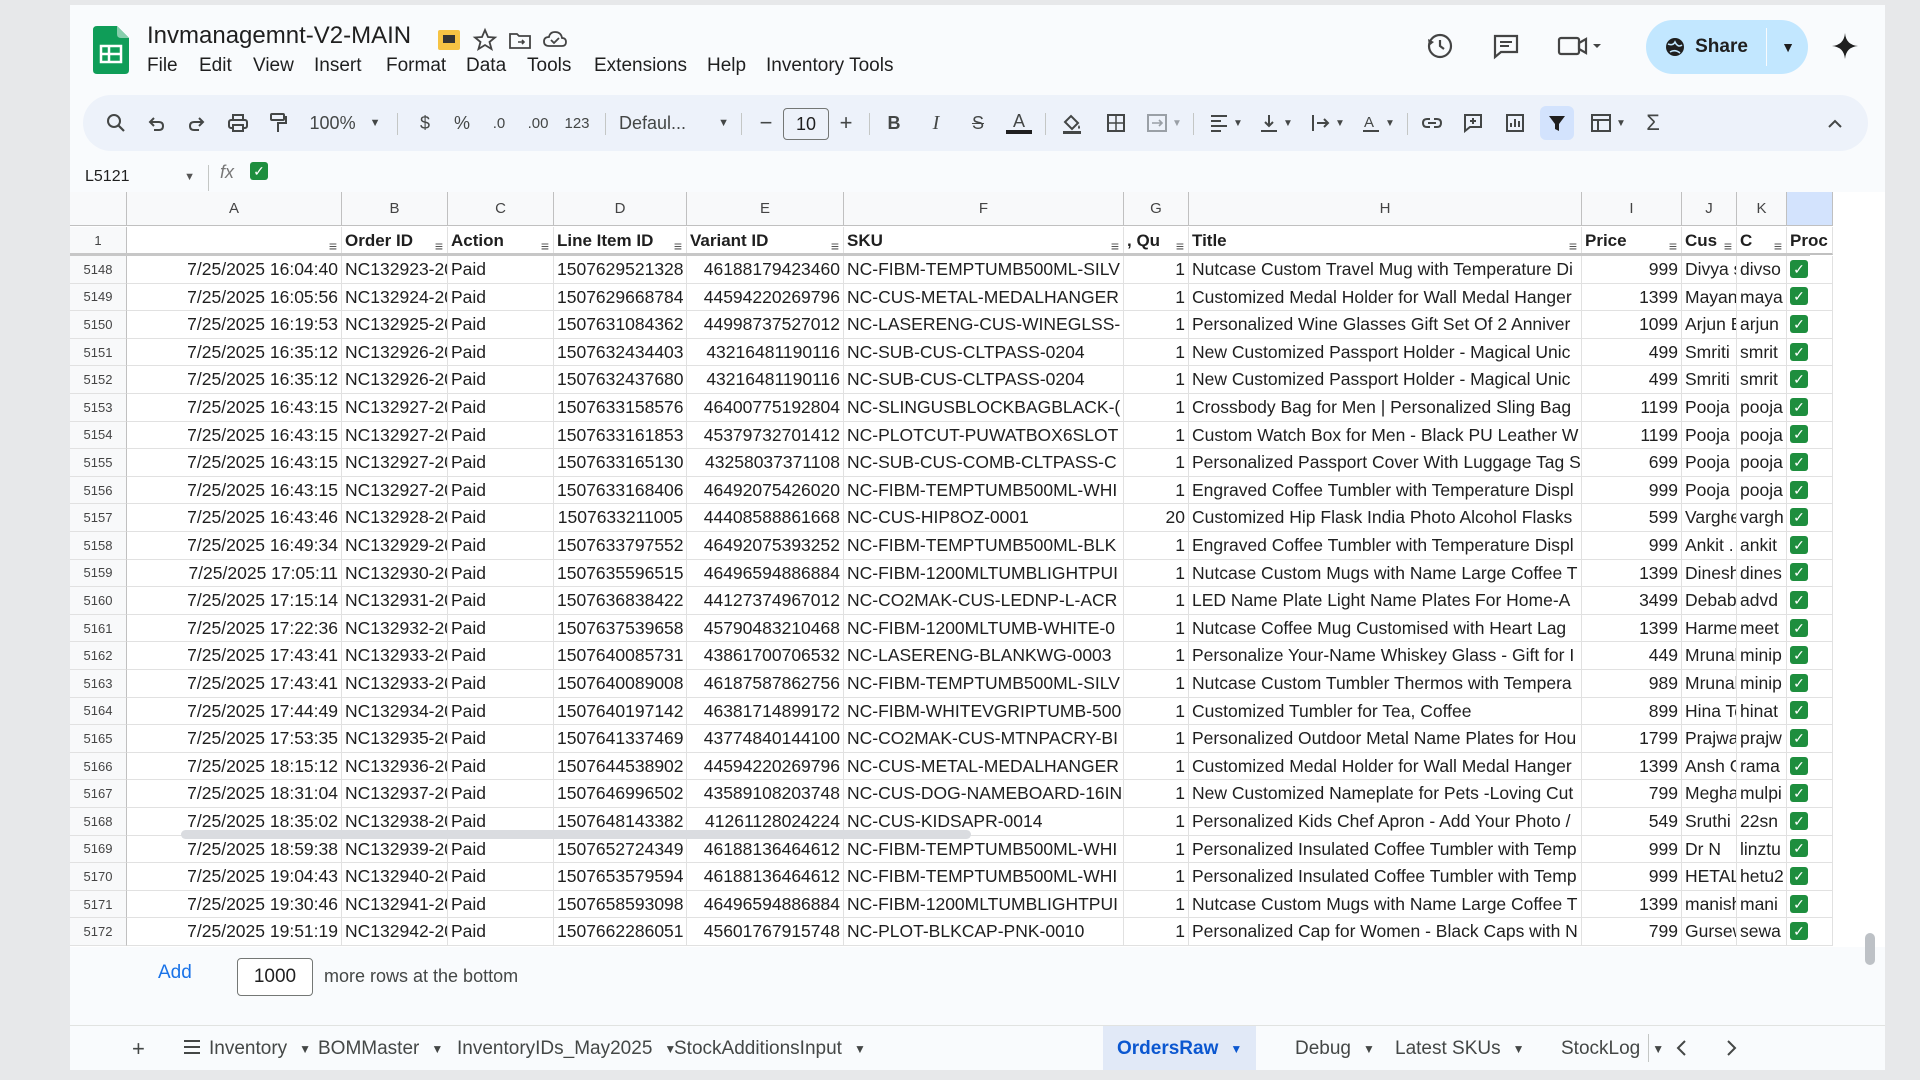 The height and width of the screenshot is (1080, 1920). What do you see at coordinates (98, 822) in the screenshot?
I see `row-header: 5168` at bounding box center [98, 822].